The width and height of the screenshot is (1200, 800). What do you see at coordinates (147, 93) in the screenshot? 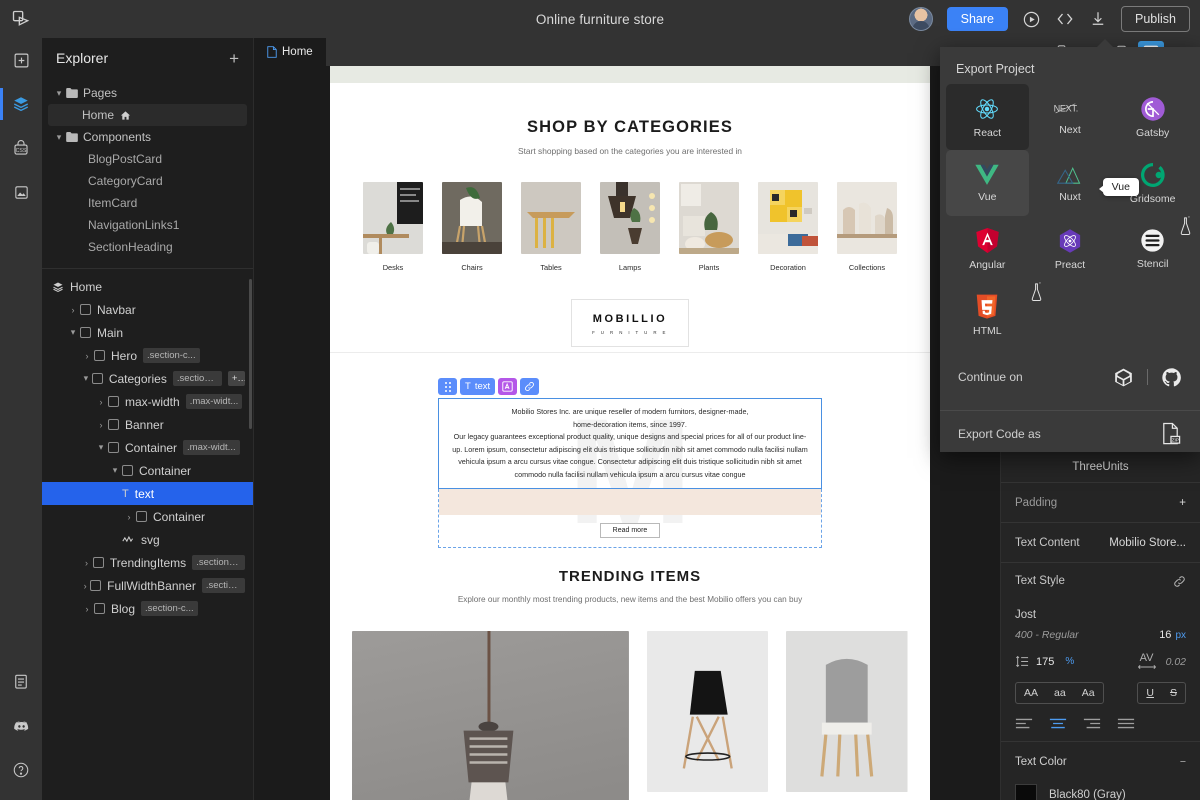
I see `tree-group-pages: ▾ Pages` at bounding box center [147, 93].